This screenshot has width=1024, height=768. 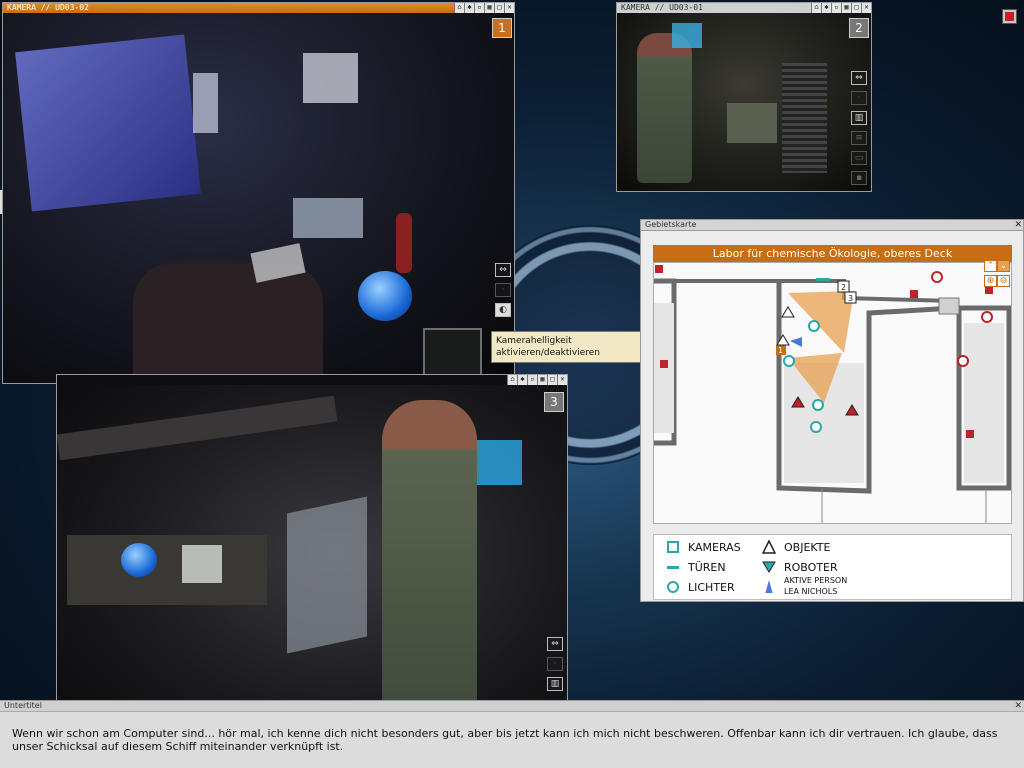 What do you see at coordinates (503, 310) in the screenshot?
I see `brightness-toggle-icon: ◐` at bounding box center [503, 310].